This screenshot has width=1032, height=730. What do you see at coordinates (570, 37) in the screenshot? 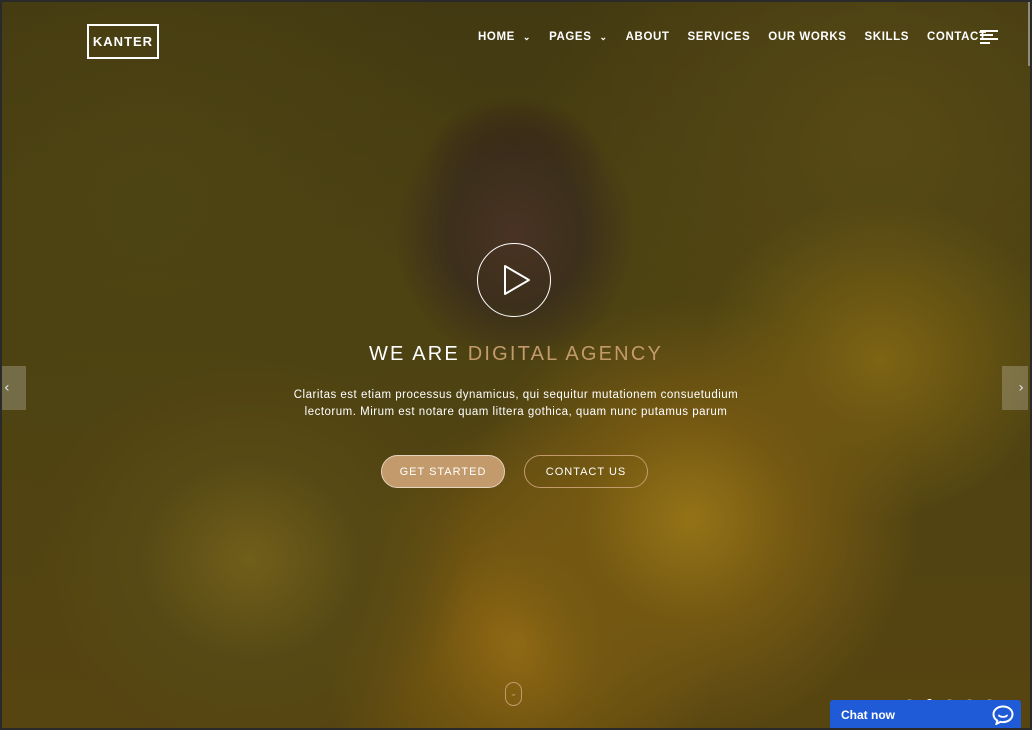
I see `nav-item-label: PAGES` at bounding box center [570, 37].